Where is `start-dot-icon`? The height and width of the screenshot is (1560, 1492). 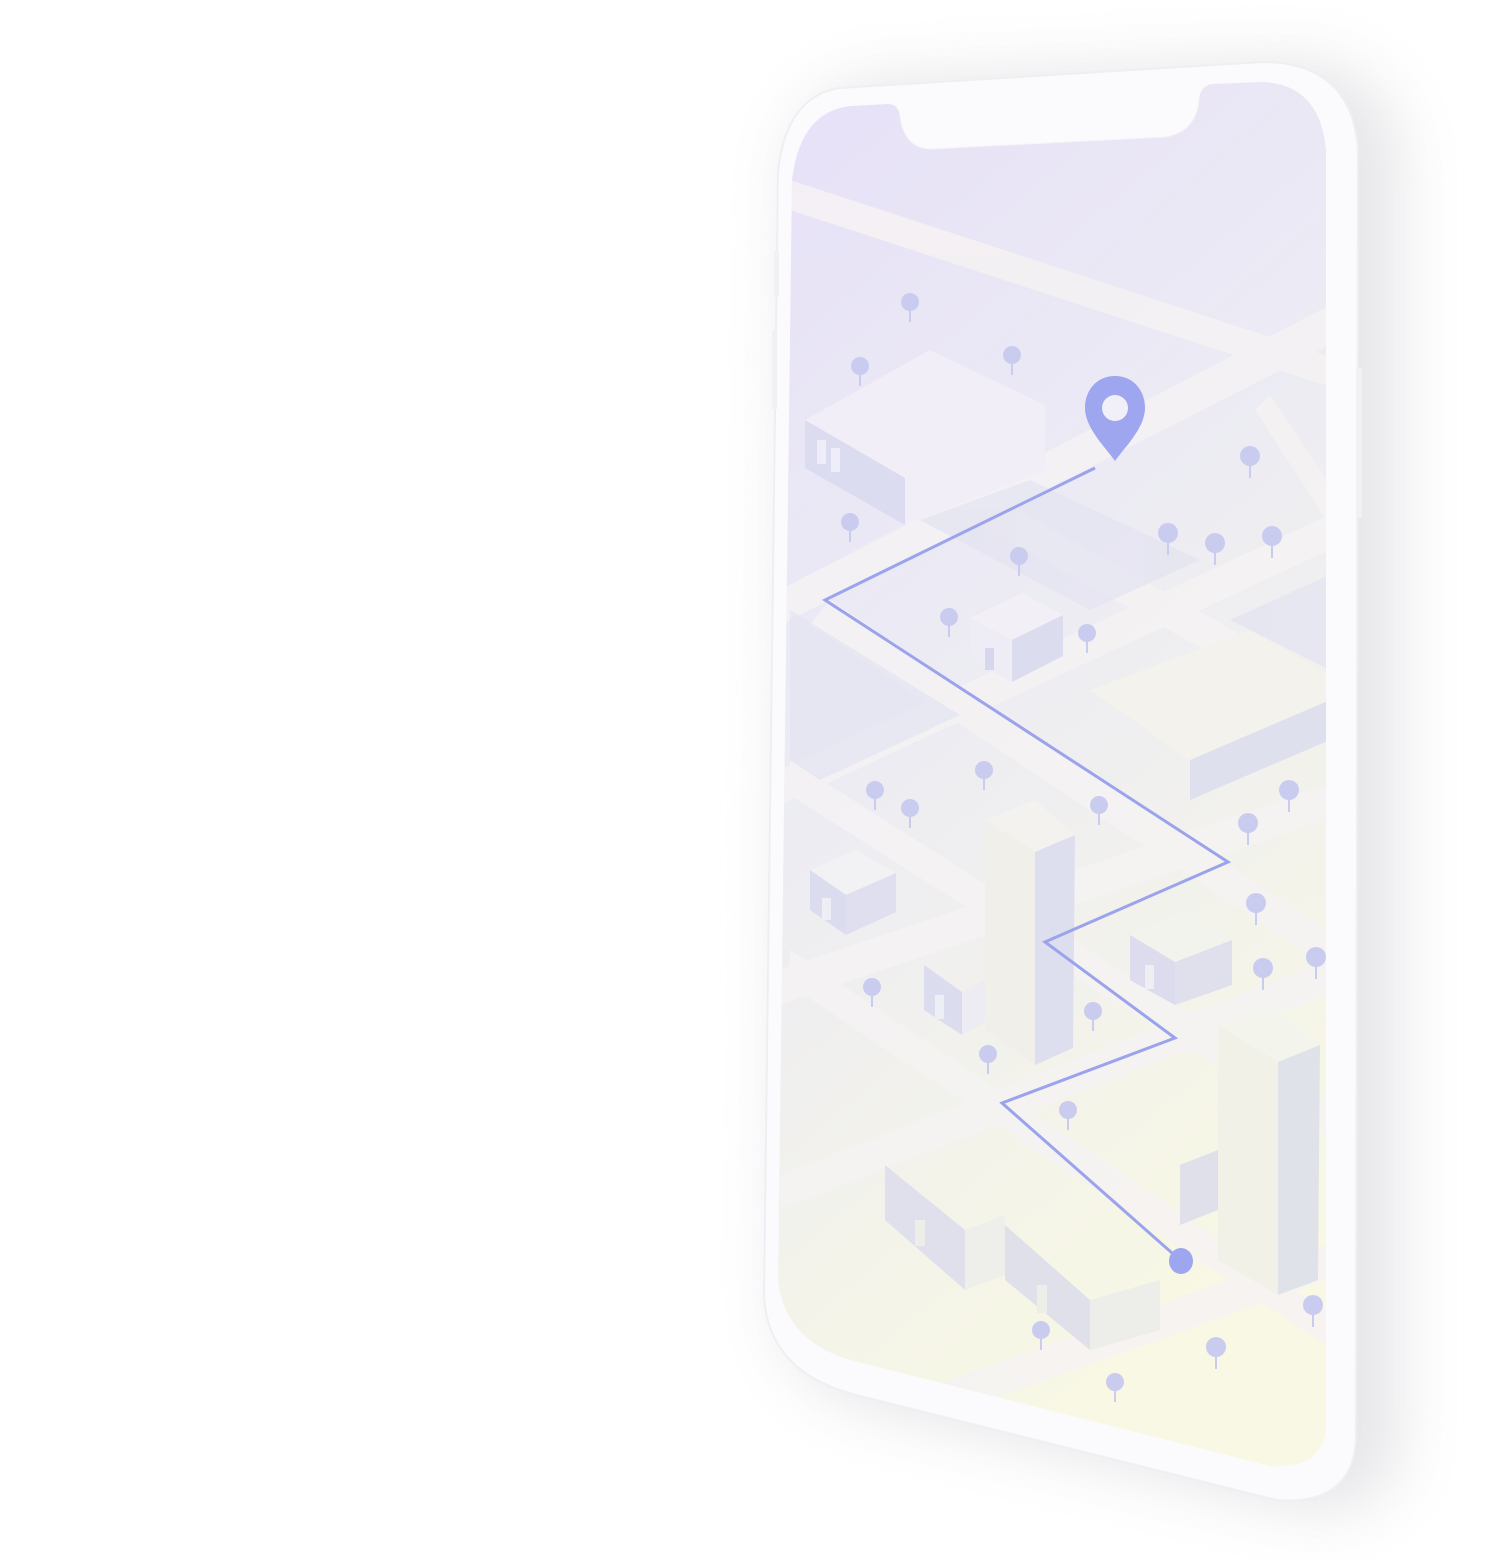 start-dot-icon is located at coordinates (1181, 1261).